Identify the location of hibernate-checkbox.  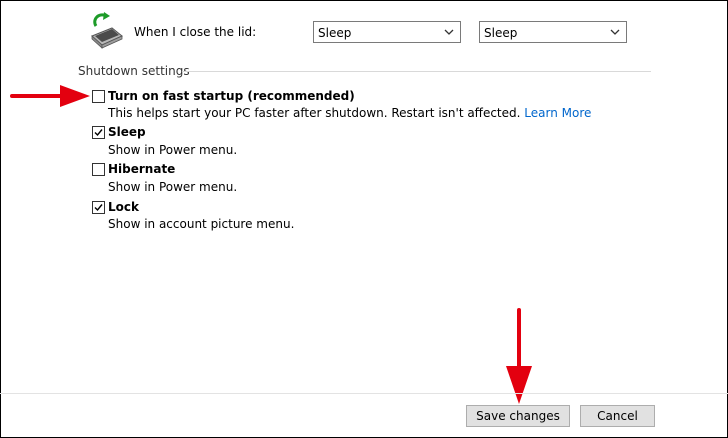
(98, 169).